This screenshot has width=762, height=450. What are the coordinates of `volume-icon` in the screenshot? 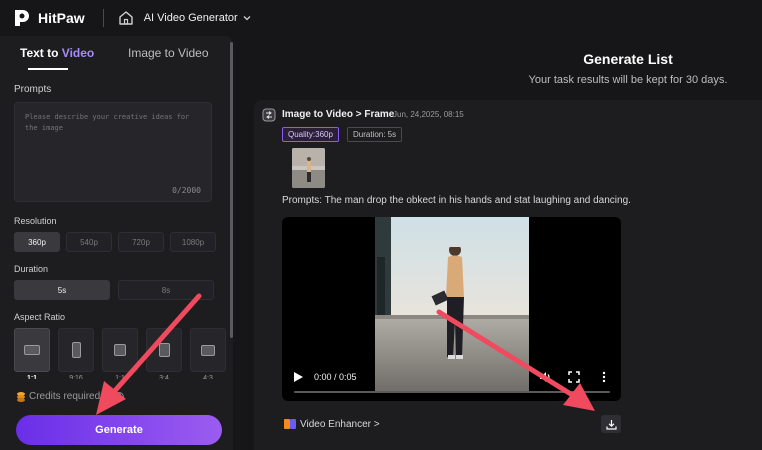 It's located at (545, 377).